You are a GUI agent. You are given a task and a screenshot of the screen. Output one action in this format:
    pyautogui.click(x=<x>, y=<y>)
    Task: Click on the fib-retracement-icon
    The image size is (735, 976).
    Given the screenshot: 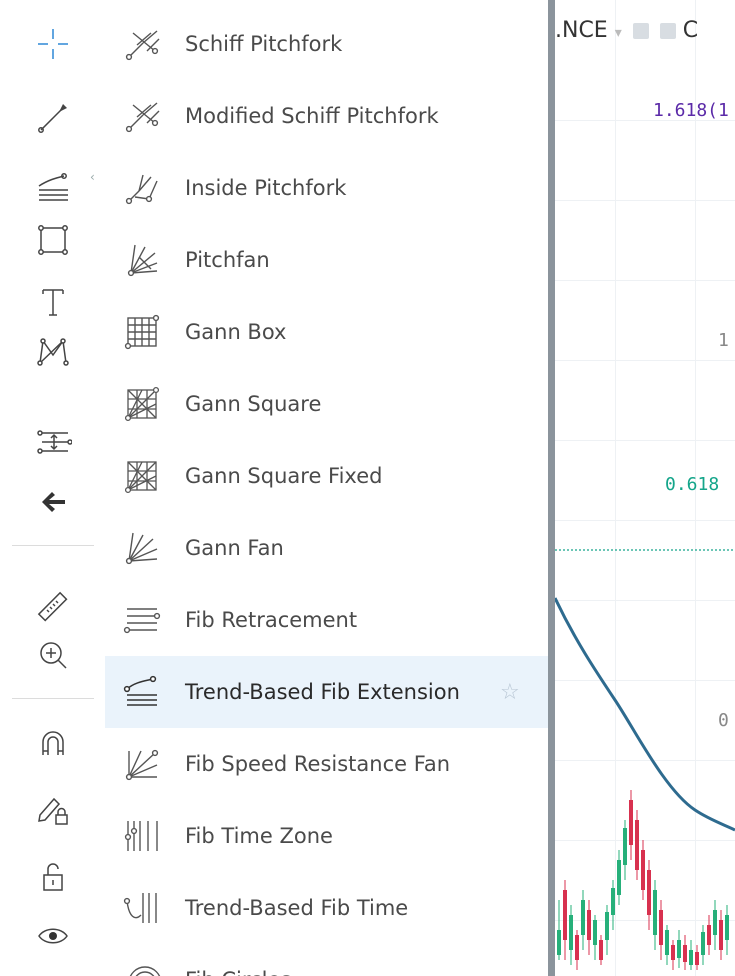 What is the action you would take?
    pyautogui.click(x=142, y=620)
    